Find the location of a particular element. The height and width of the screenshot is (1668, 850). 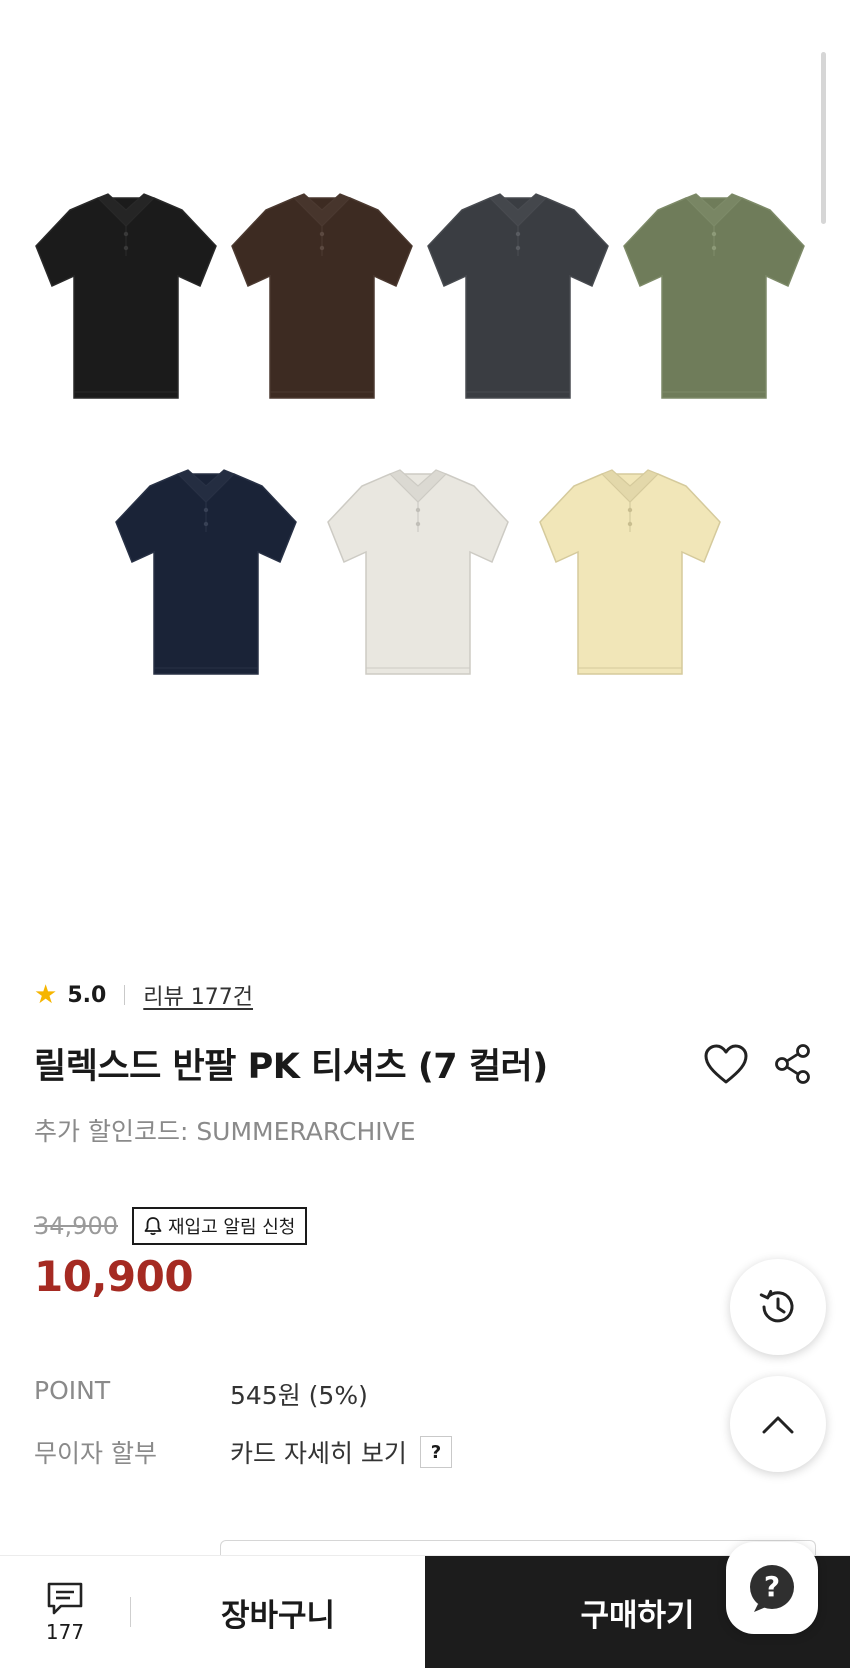

bottom-action-bar: 177 장바구니 구매하기 is located at coordinates (425, 1611).